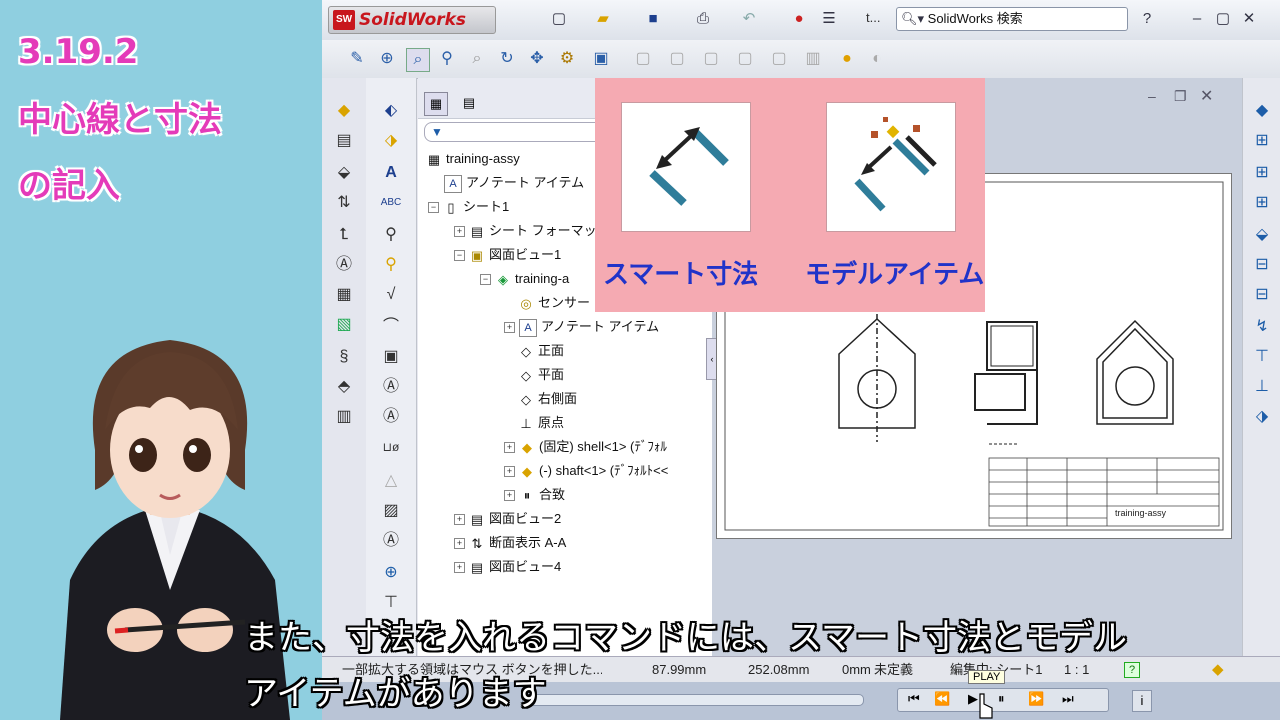  I want to click on crop-view-icon: ▧, so click(344, 325).